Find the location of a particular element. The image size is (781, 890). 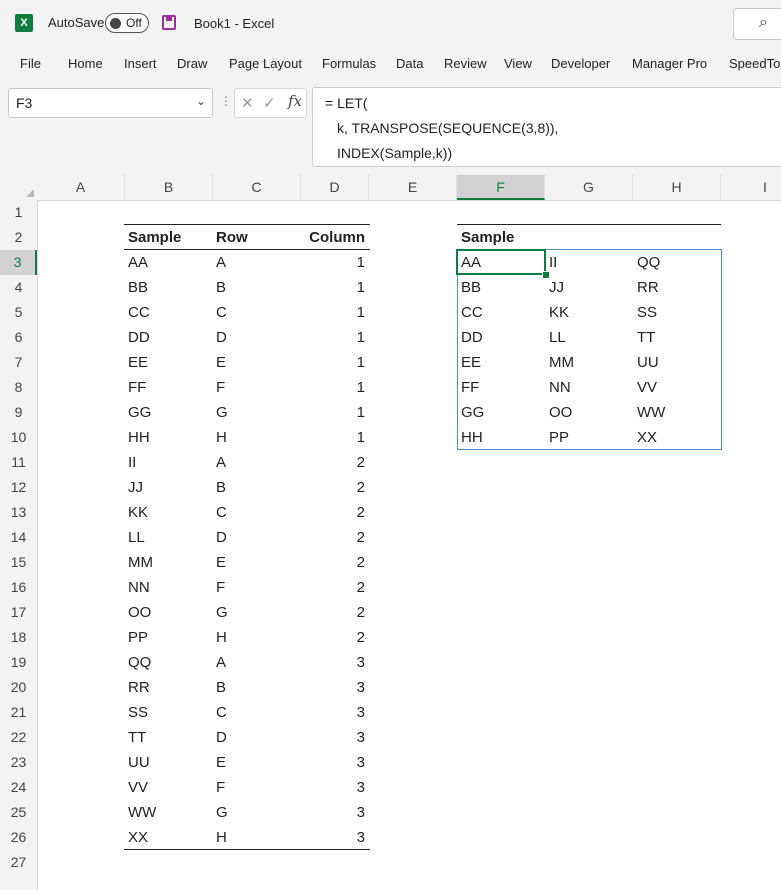

active-cell-f3 is located at coordinates (501, 262).